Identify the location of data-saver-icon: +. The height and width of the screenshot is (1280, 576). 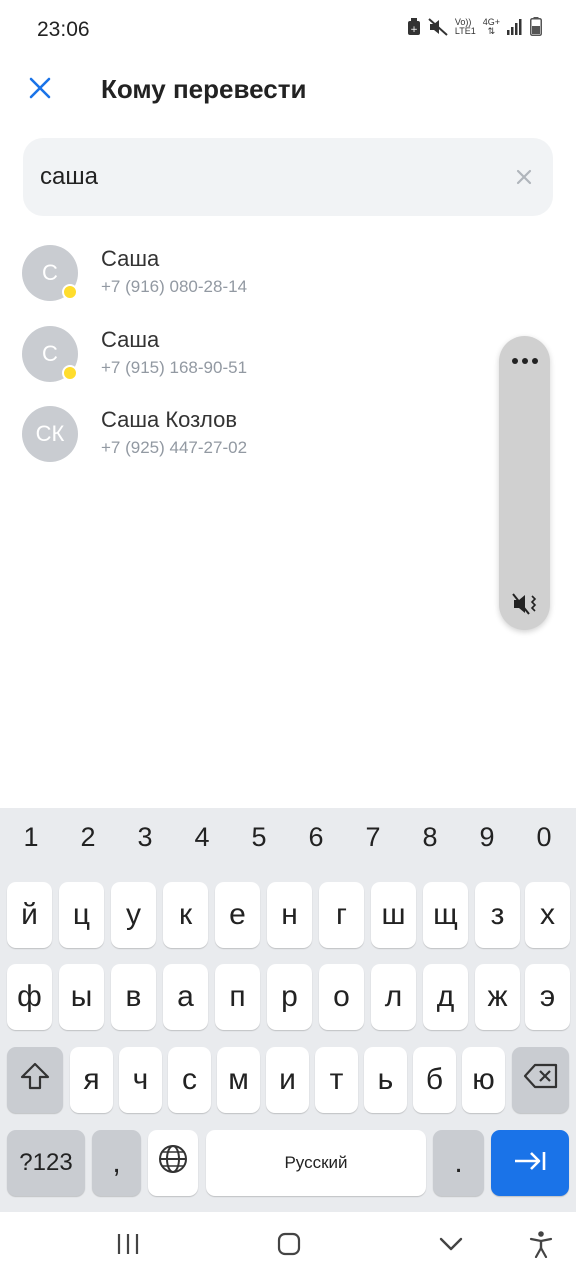
(414, 26).